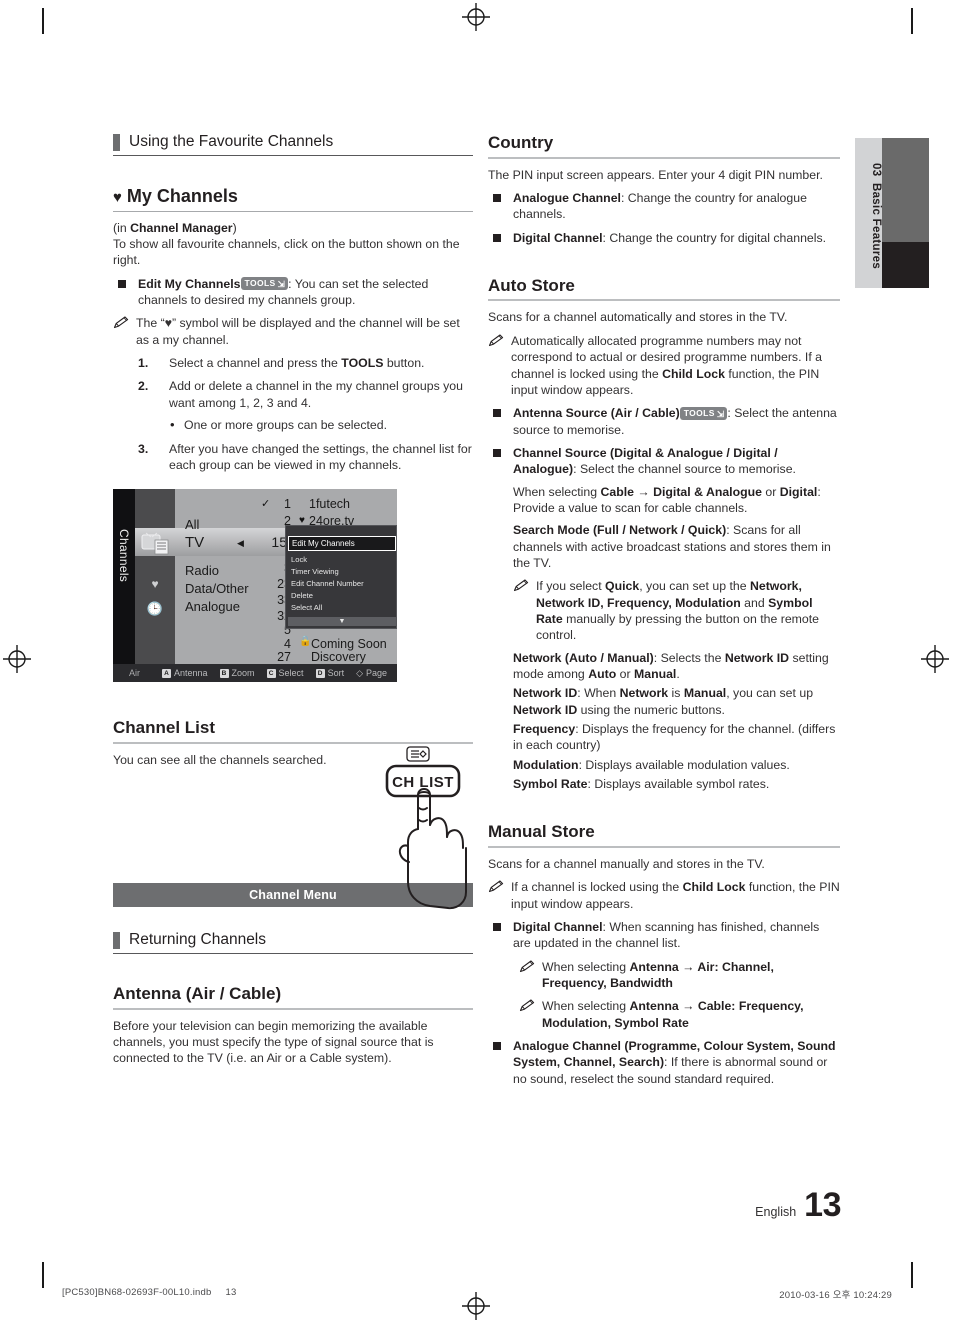 The width and height of the screenshot is (954, 1321). Describe the element at coordinates (284, 657) in the screenshot. I see `osd-channel-number-27: 27` at that location.